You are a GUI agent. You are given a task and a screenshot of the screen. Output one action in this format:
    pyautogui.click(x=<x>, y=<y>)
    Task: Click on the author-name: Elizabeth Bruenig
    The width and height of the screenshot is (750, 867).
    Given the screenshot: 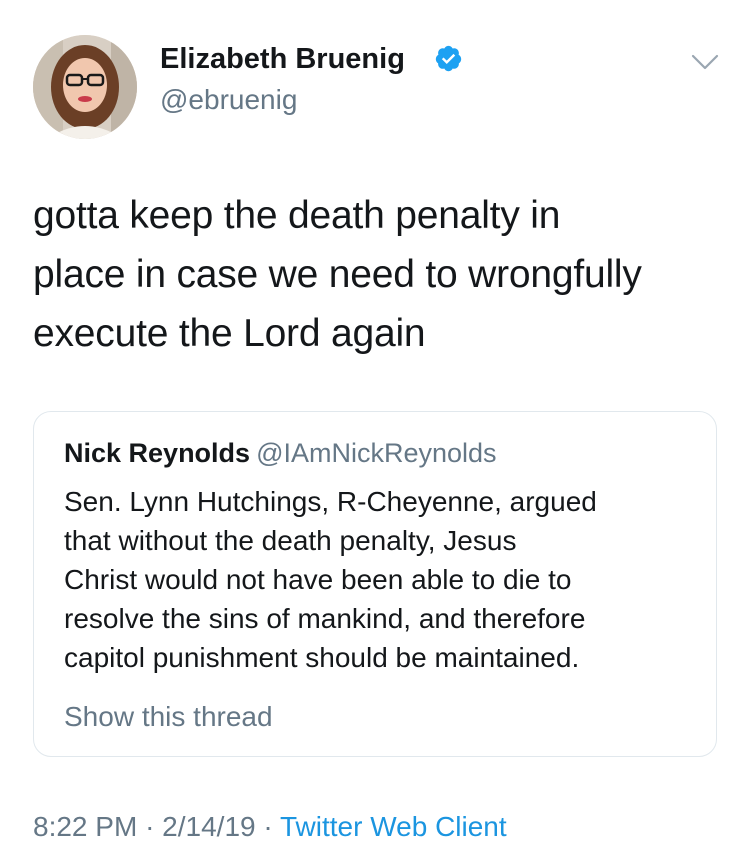 What is the action you would take?
    pyautogui.click(x=282, y=59)
    